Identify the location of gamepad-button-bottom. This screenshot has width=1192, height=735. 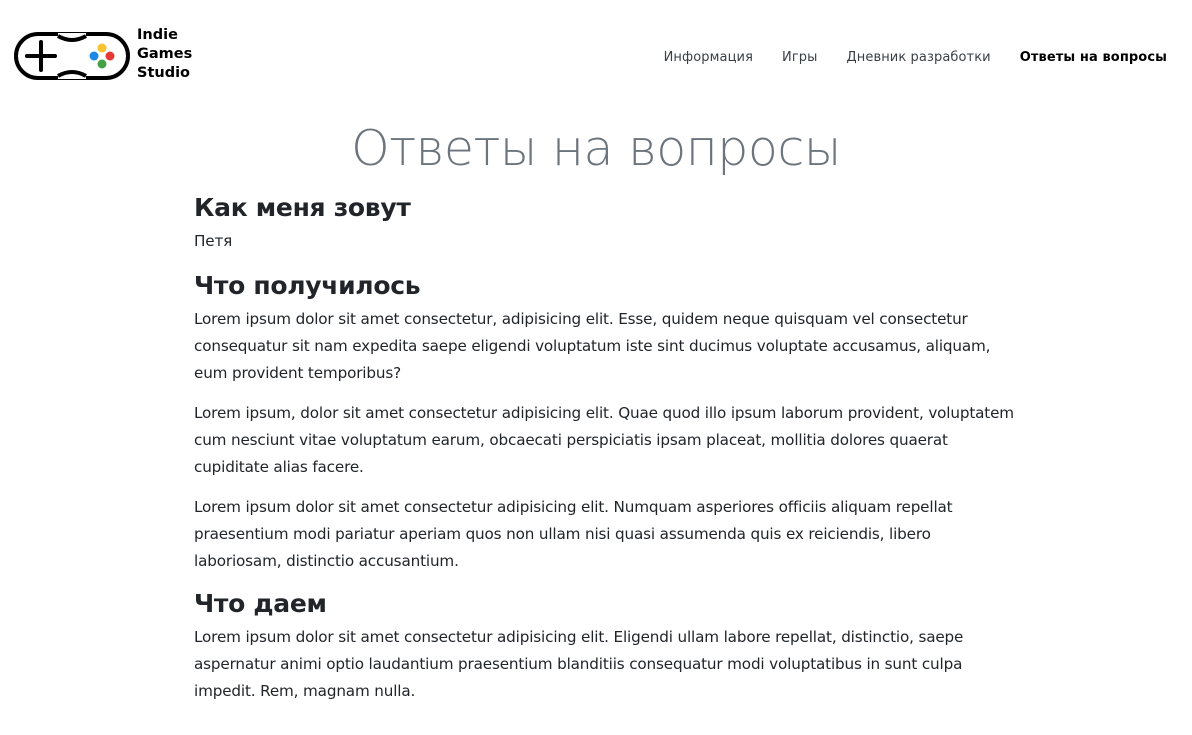
(102, 64).